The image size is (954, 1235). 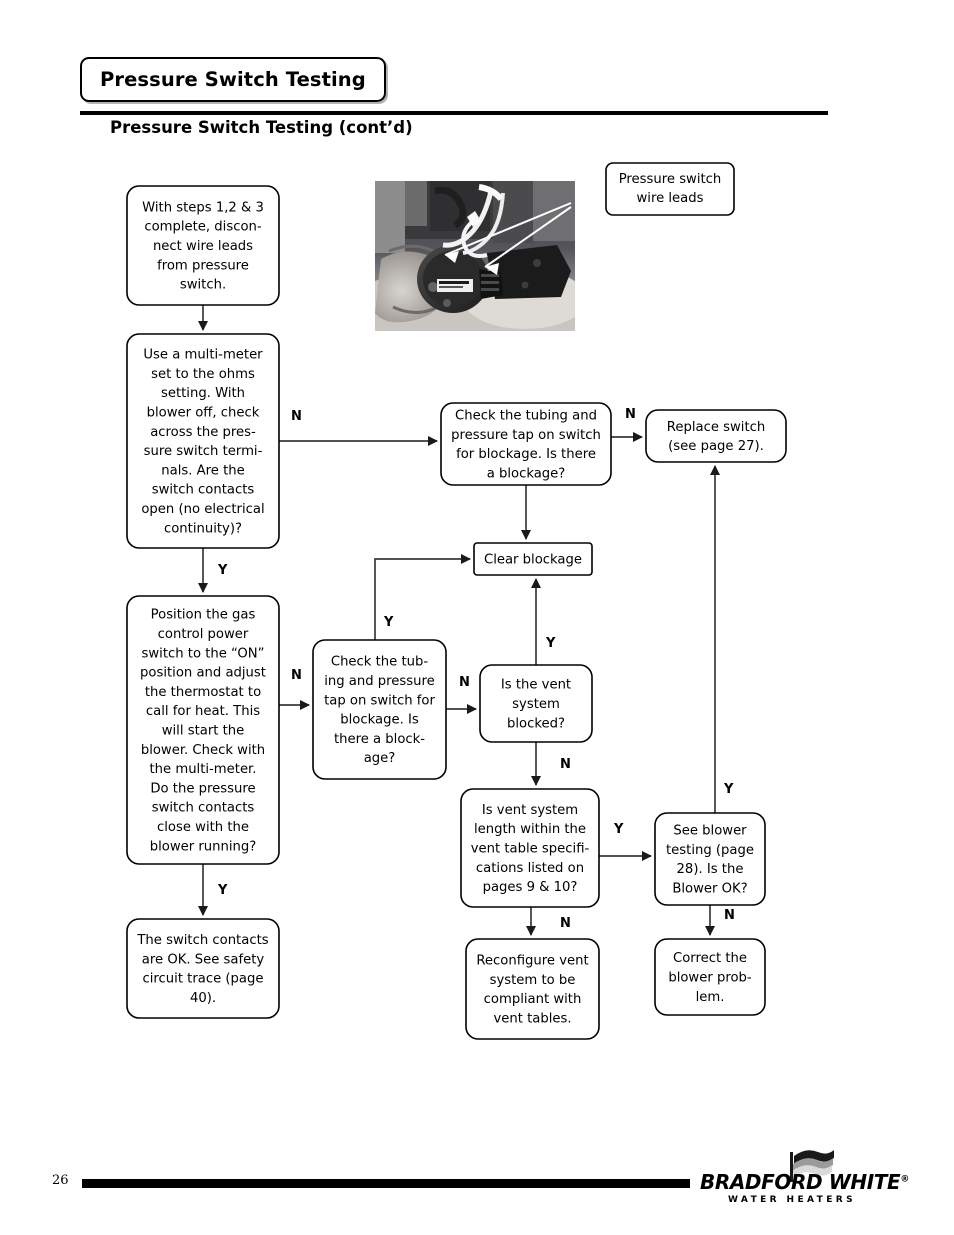 I want to click on flow-node-text-line: compliant with, so click(x=533, y=999).